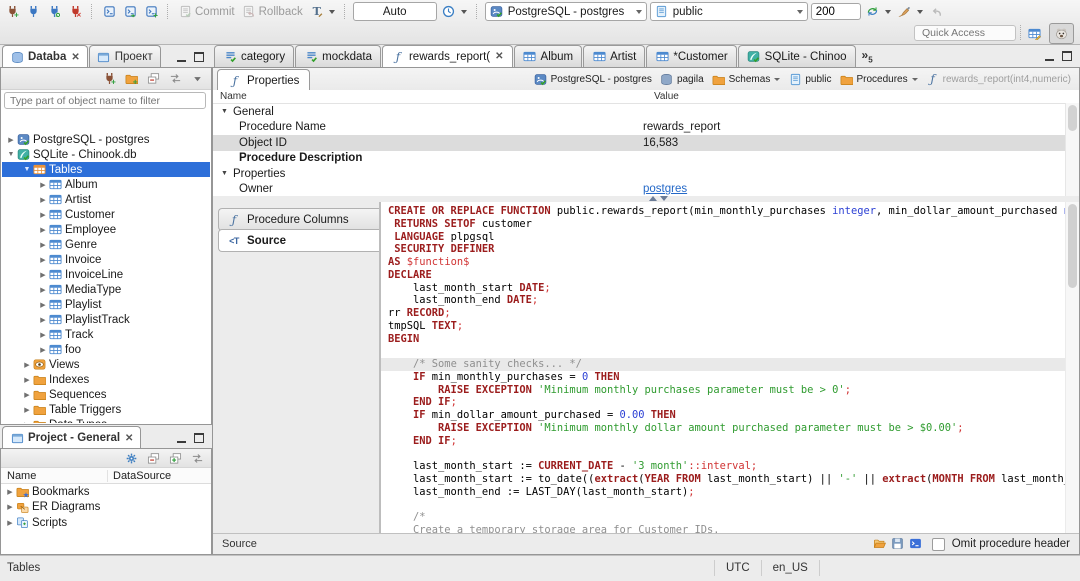 This screenshot has height=581, width=1080. What do you see at coordinates (106, 169) in the screenshot?
I see `database-tree-item: ▼ Tables` at bounding box center [106, 169].